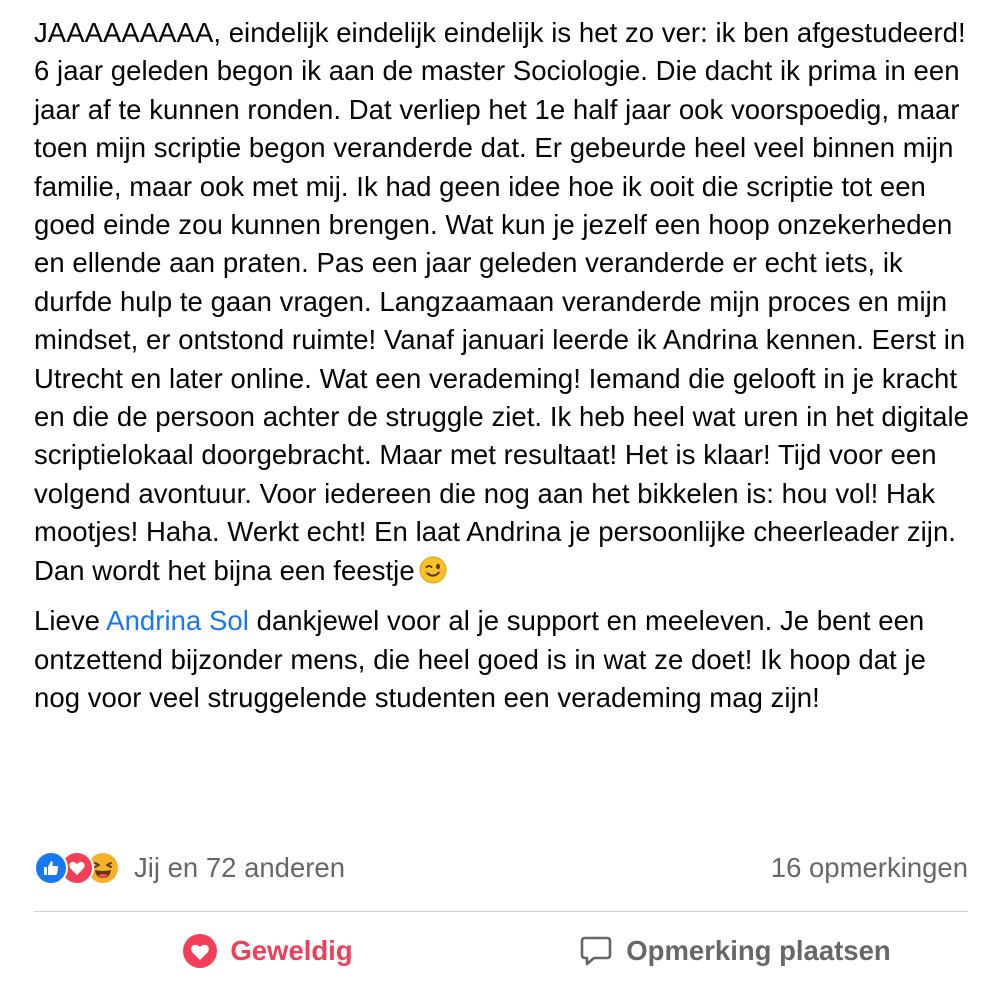 This screenshot has height=990, width=996. I want to click on reactions-summary: Jij en 72 anderen, so click(189, 868).